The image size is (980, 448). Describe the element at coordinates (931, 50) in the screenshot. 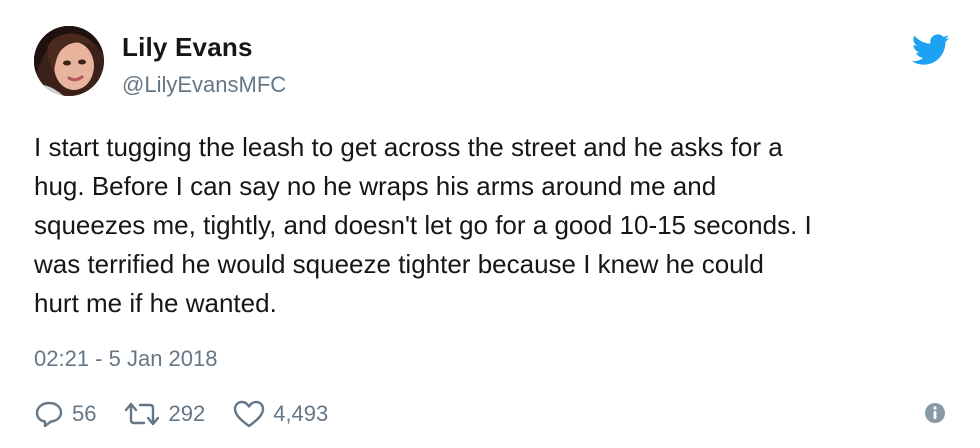

I see `twitter-bird-icon` at that location.